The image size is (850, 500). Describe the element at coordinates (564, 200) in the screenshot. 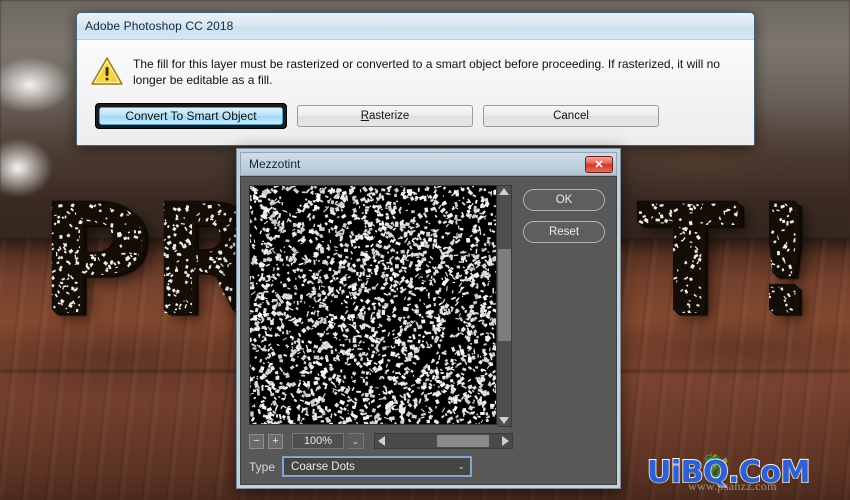

I see `ok-button: OK` at that location.